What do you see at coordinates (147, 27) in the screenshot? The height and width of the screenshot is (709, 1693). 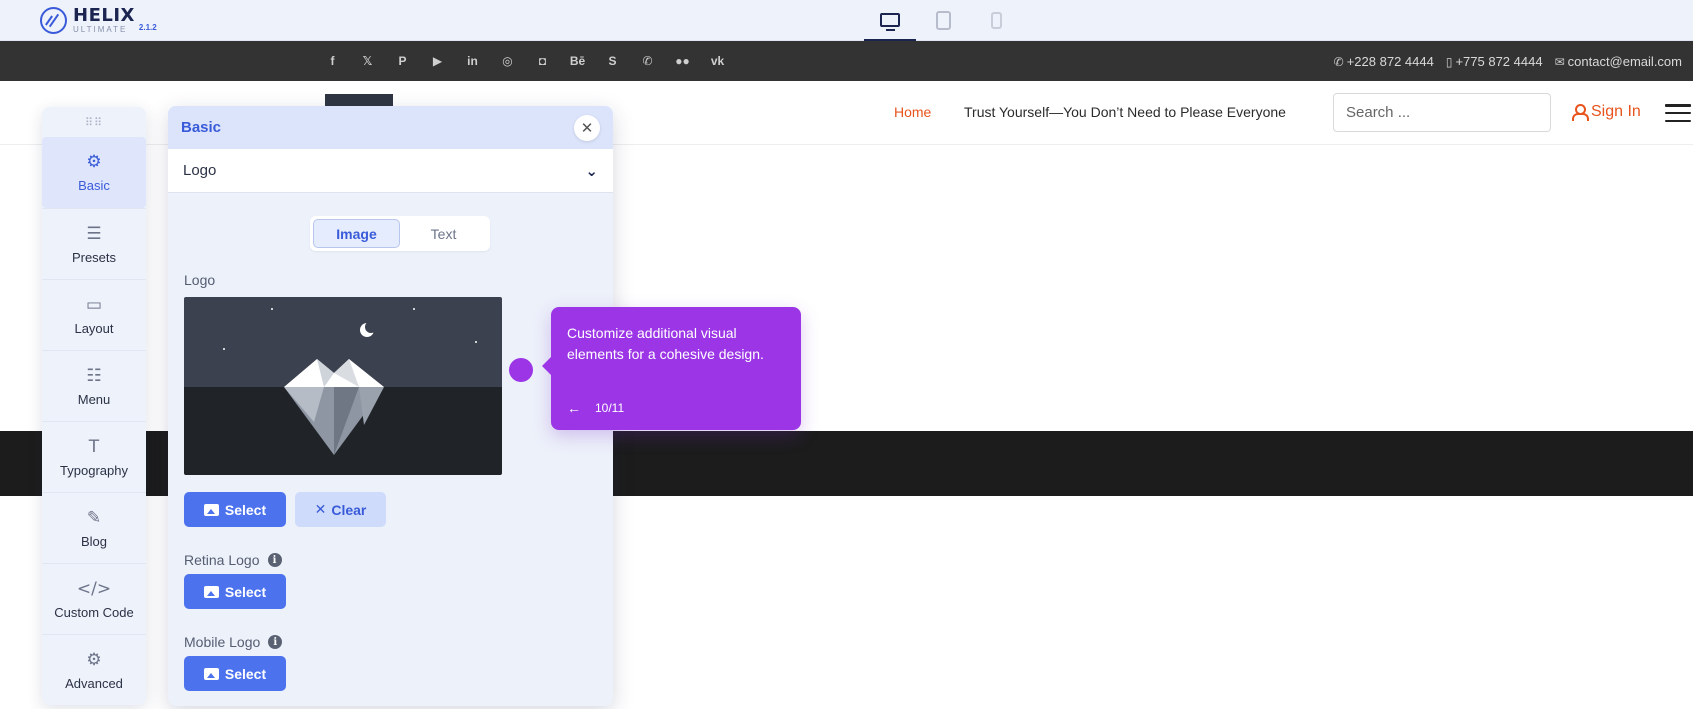 I see `brand-version: 2.1.2` at bounding box center [147, 27].